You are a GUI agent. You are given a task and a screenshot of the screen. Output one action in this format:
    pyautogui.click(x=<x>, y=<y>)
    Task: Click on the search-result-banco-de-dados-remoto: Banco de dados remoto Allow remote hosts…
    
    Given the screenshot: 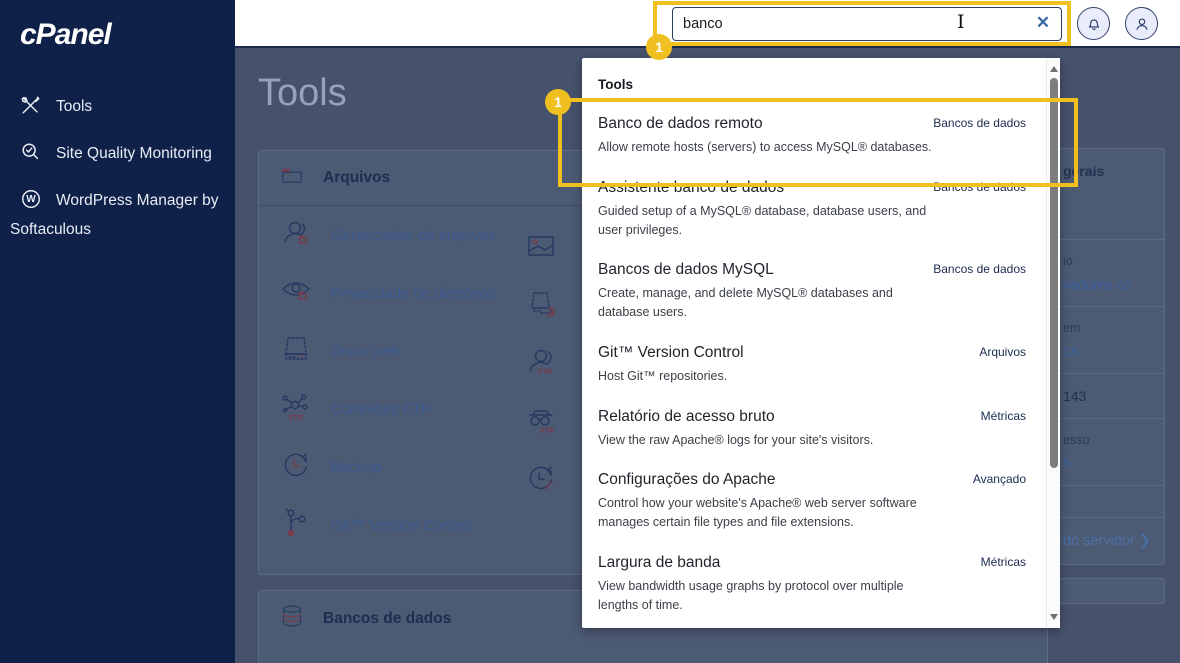 What is the action you would take?
    pyautogui.click(x=821, y=136)
    